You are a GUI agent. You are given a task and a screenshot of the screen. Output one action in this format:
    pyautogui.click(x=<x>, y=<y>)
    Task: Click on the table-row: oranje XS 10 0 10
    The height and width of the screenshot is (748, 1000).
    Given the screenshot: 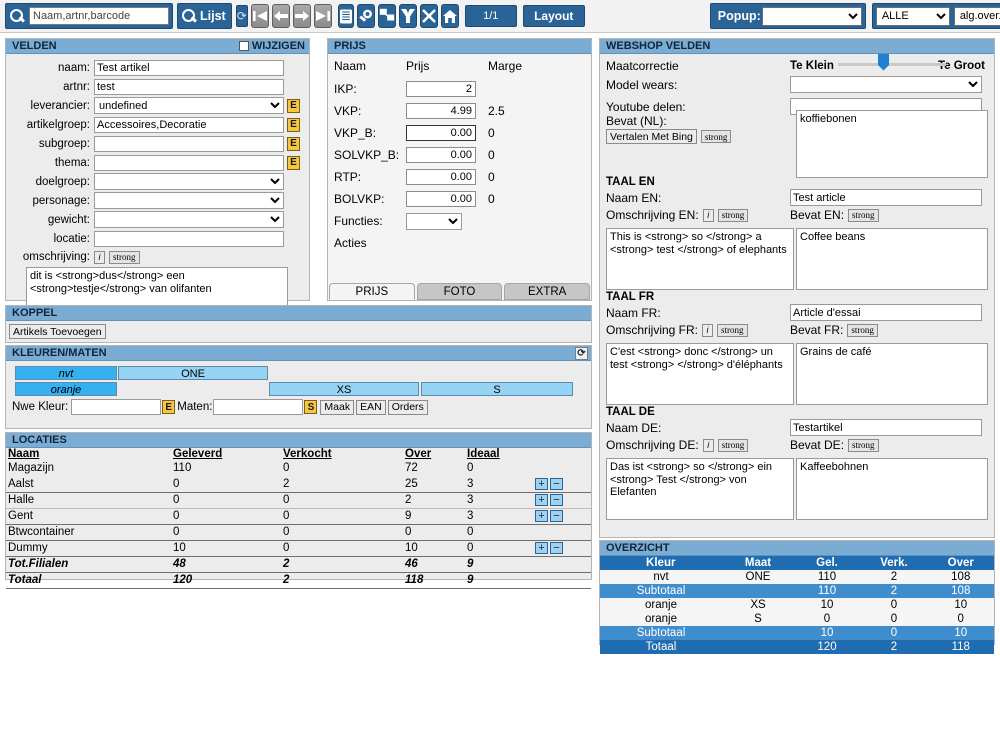 What is the action you would take?
    pyautogui.click(x=797, y=605)
    